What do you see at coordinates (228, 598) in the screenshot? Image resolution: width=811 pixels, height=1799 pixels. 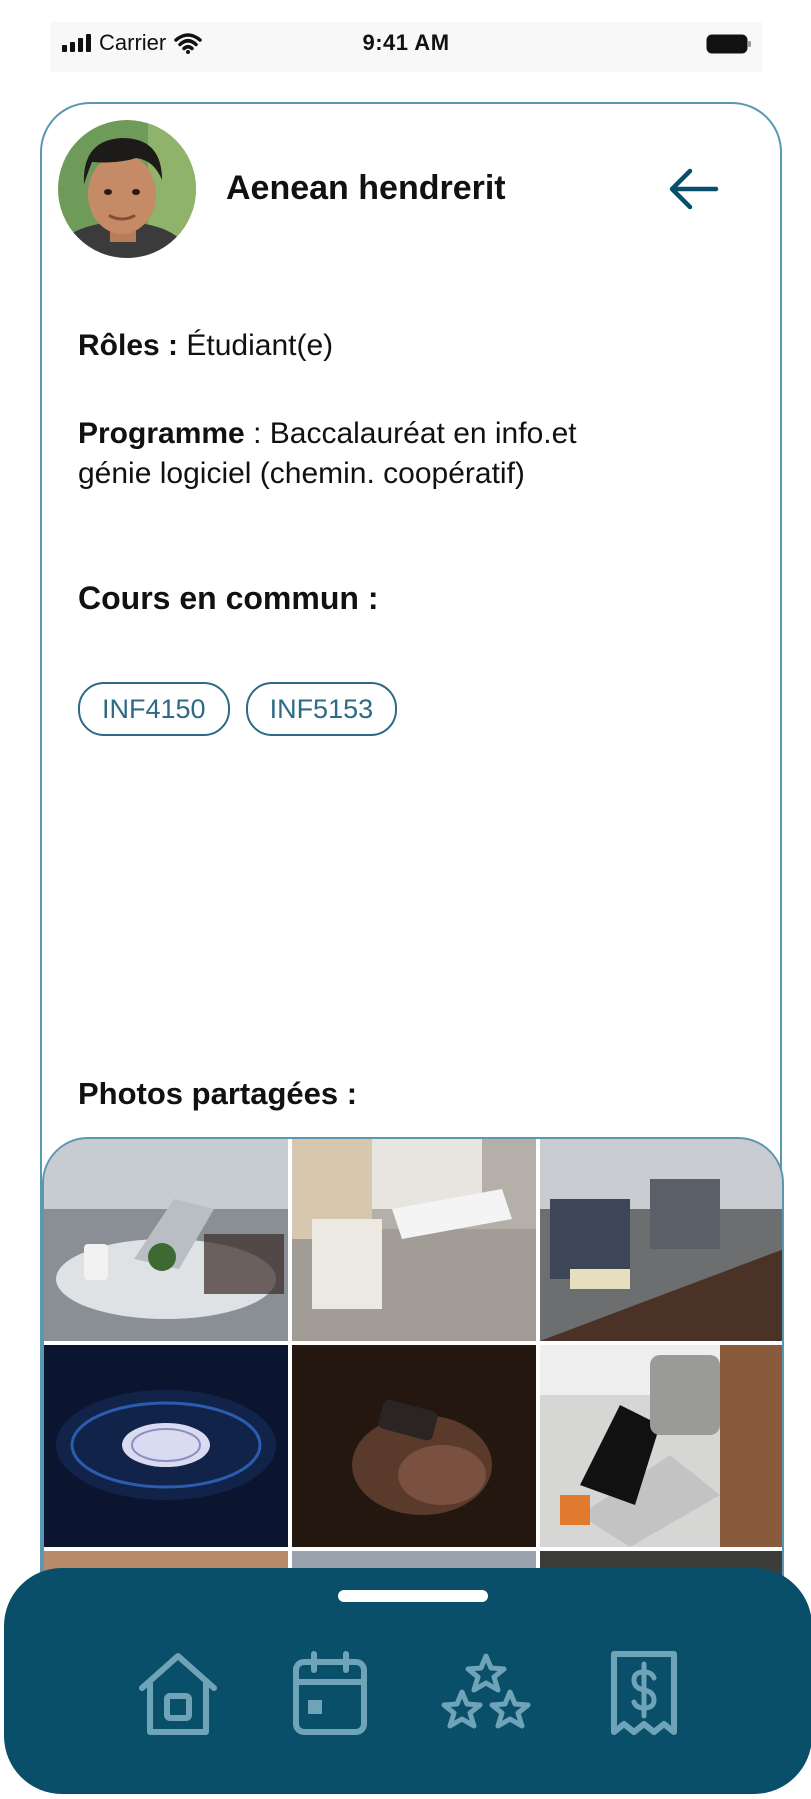 I see `courses-title: Cours en commun :` at bounding box center [228, 598].